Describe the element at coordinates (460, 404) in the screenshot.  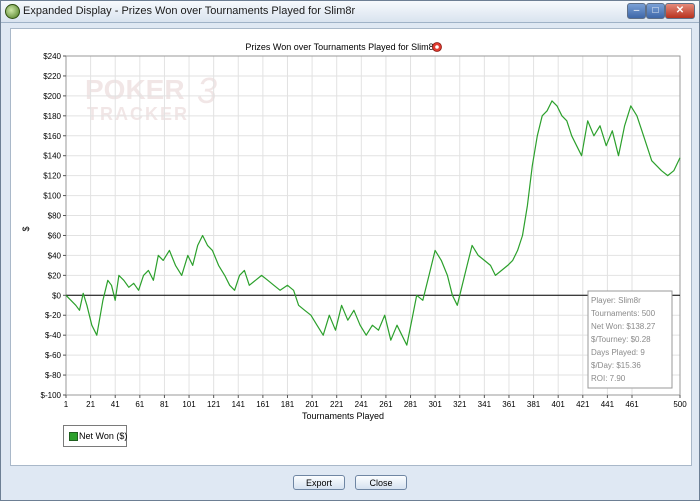
I see `x-tick-label: 321` at that location.